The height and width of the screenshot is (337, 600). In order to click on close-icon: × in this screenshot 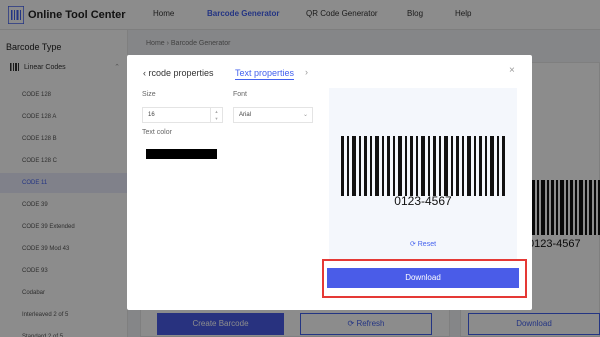, I will do `click(512, 70)`.